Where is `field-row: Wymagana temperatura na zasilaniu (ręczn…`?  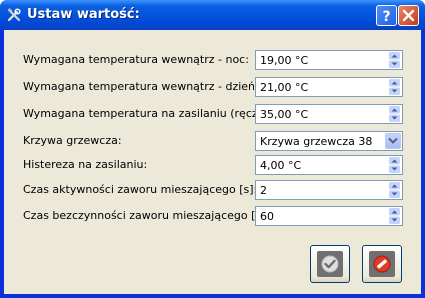
field-row: Wymagana temperatura na zasilaniu (ręczn… is located at coordinates (212, 114).